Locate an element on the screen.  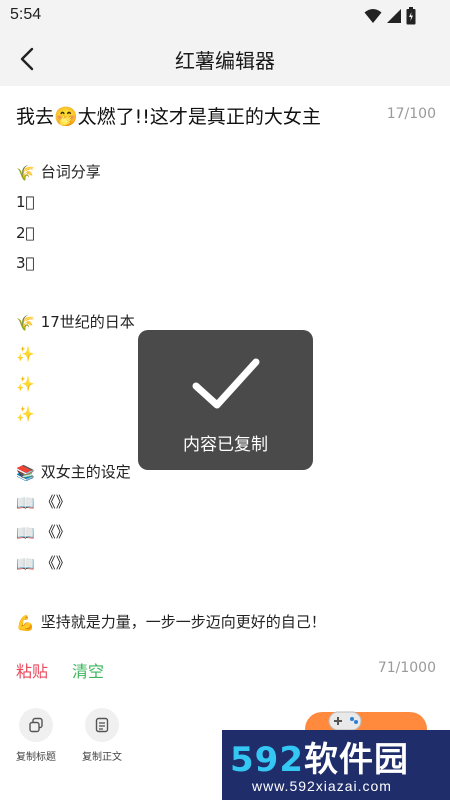
status-bar: 5:54 is located at coordinates (225, 16).